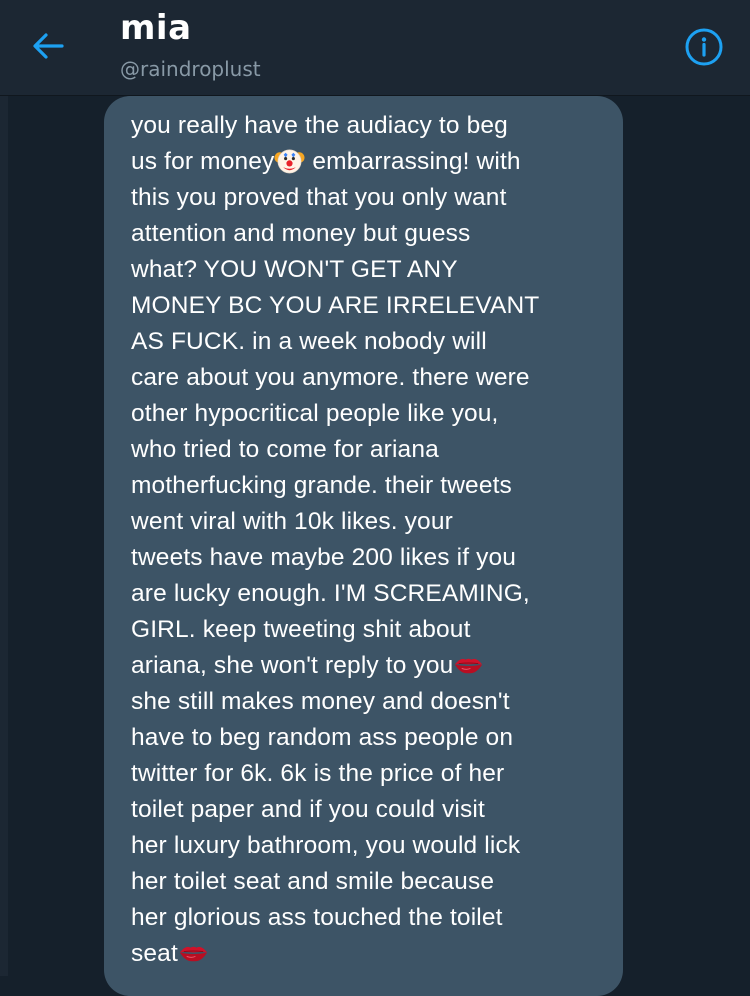 The width and height of the screenshot is (750, 996). Describe the element at coordinates (313, 881) in the screenshot. I see `message-line-text: her toilet seat and smile because` at that location.